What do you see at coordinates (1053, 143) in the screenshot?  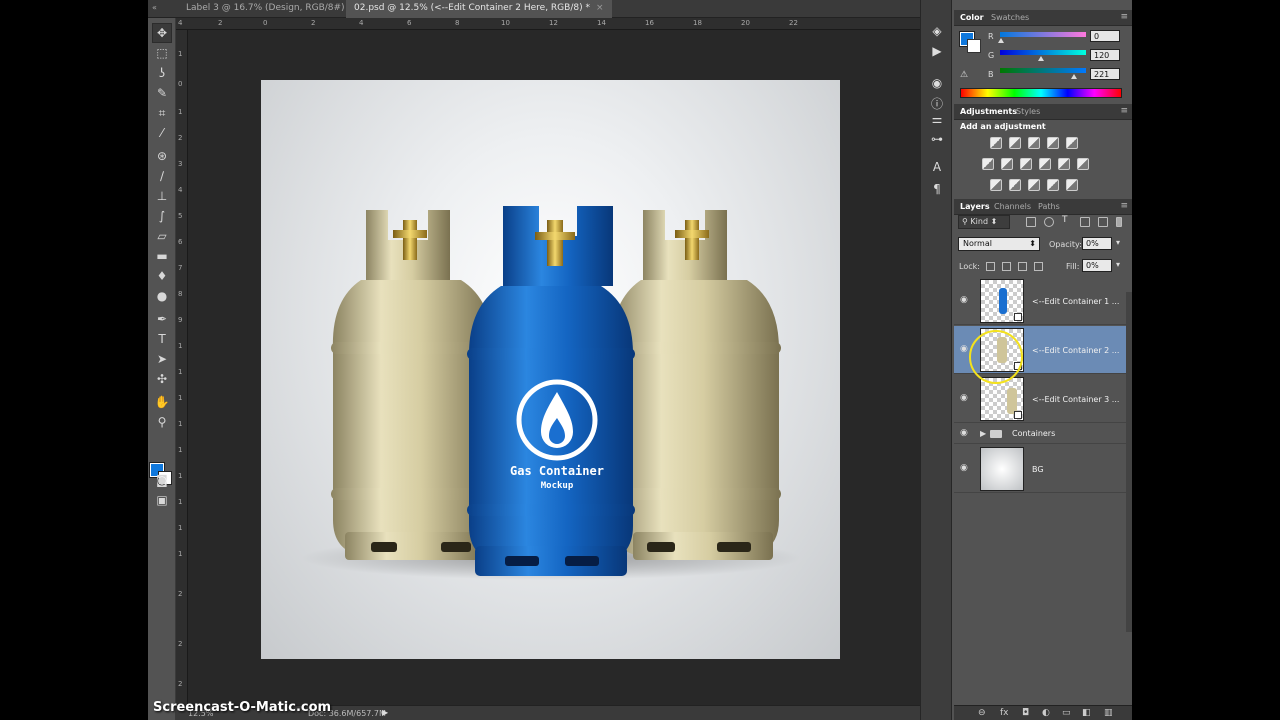 I see `exposure-icon` at bounding box center [1053, 143].